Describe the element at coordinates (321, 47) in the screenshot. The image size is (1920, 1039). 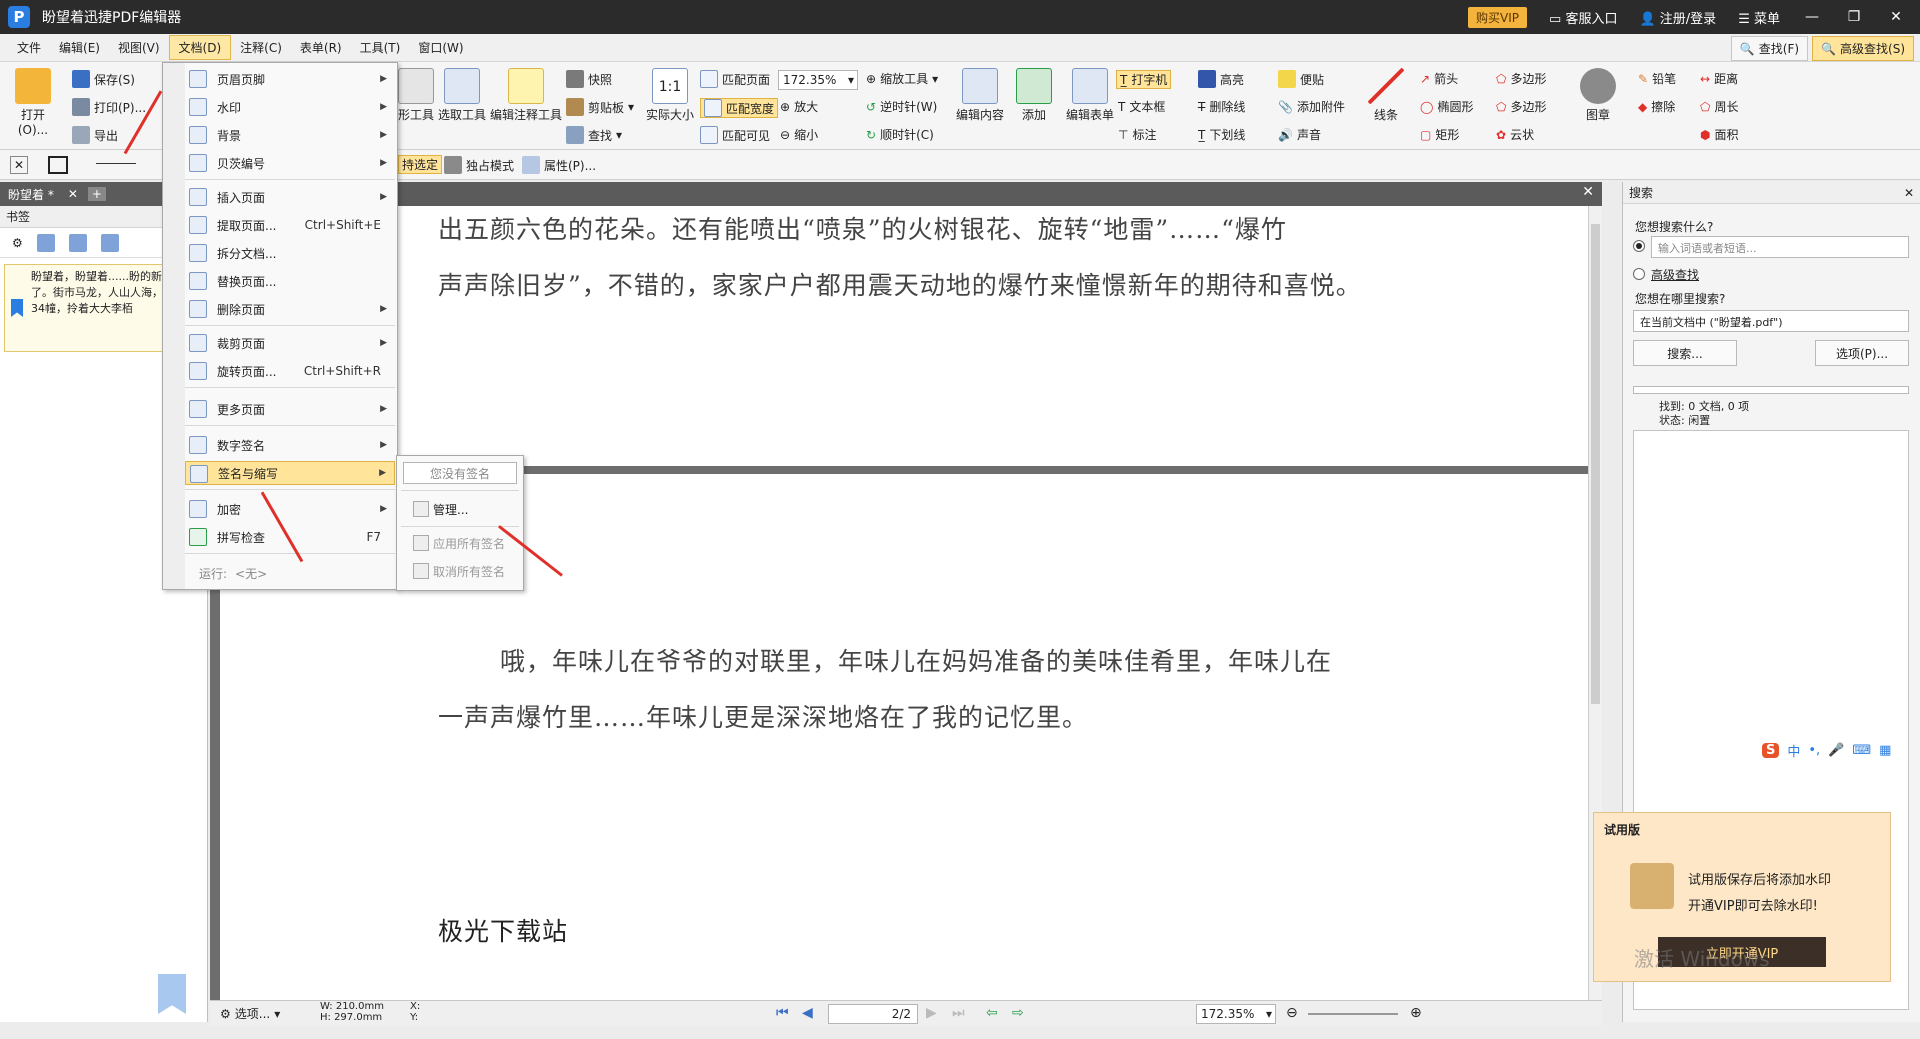
I see `menu-form: 表单(R)` at that location.